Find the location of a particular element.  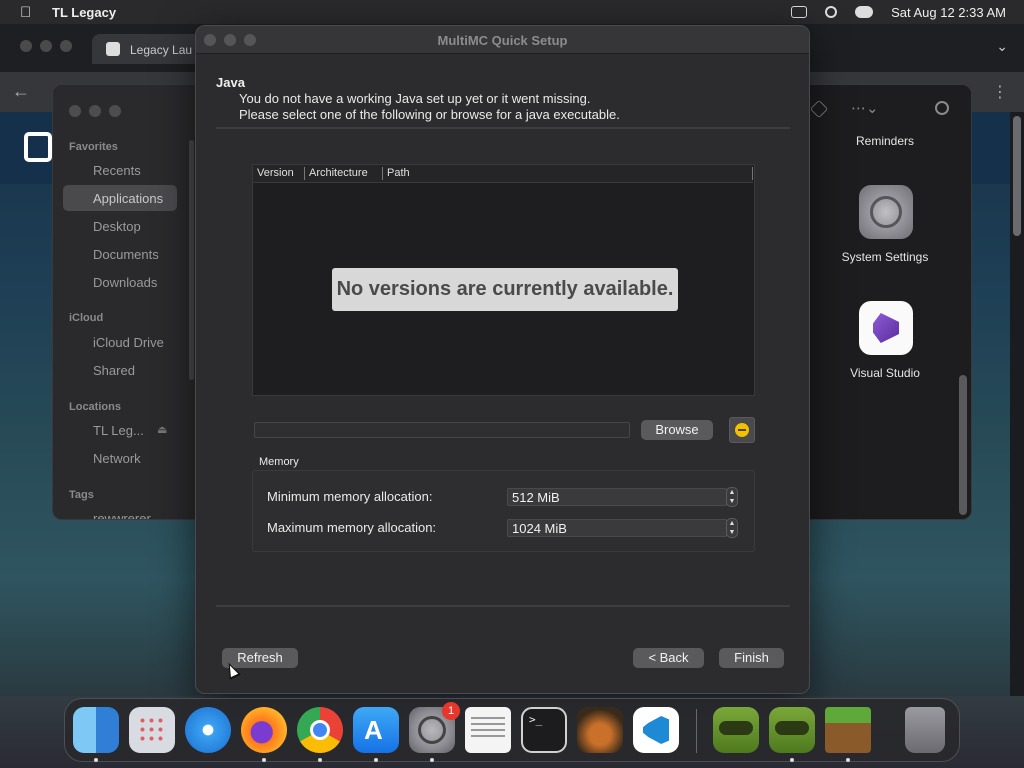

java-list-header: Version Architecture Path is located at coordinates (503, 174).